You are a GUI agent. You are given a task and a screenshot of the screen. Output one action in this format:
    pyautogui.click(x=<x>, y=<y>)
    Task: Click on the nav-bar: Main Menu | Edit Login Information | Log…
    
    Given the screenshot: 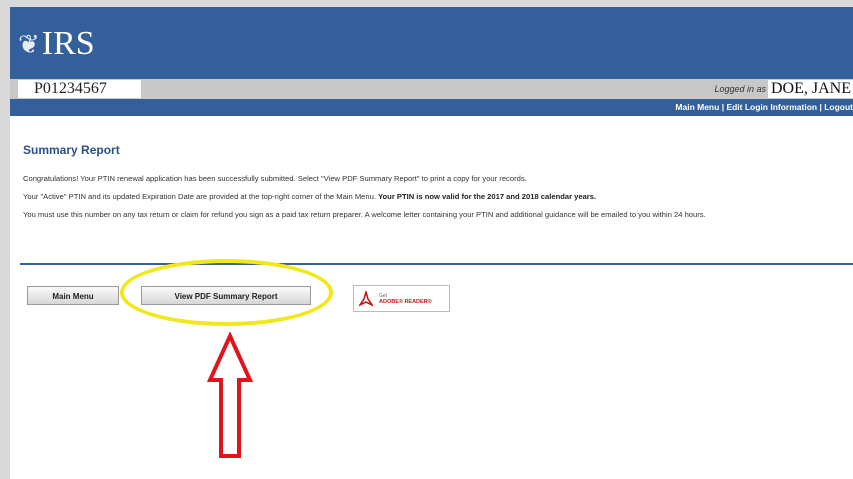 What is the action you would take?
    pyautogui.click(x=431, y=107)
    